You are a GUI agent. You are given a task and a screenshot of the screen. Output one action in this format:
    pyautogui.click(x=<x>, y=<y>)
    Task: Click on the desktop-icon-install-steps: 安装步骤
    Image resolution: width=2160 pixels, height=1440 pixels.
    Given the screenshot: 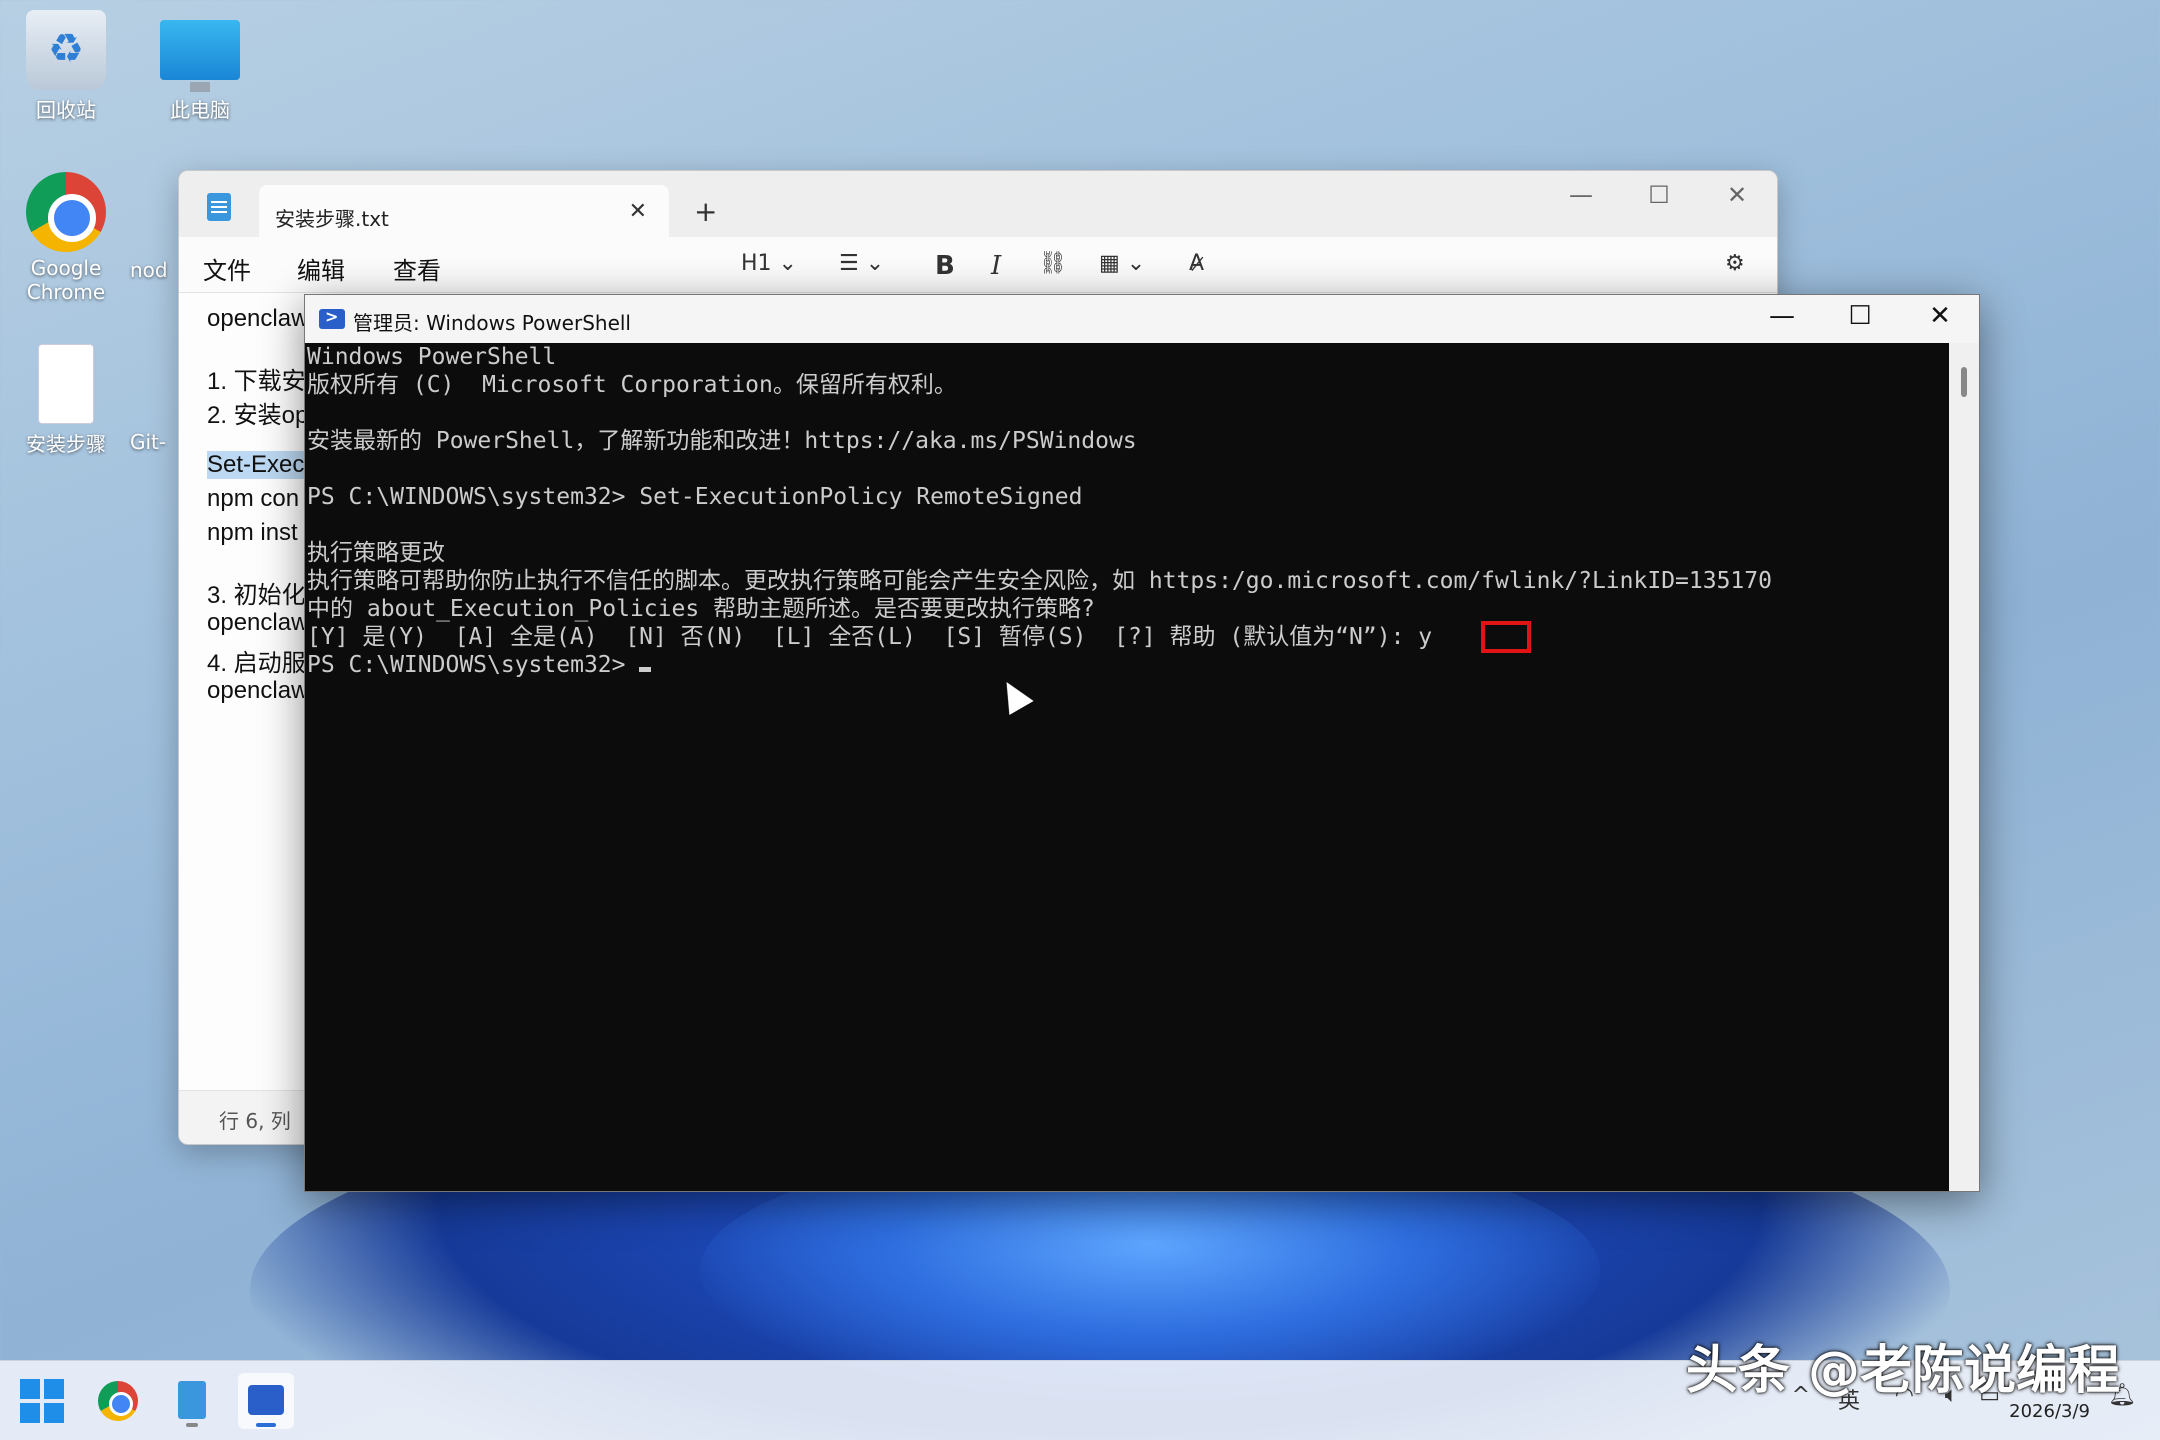 What is the action you would take?
    pyautogui.click(x=66, y=400)
    